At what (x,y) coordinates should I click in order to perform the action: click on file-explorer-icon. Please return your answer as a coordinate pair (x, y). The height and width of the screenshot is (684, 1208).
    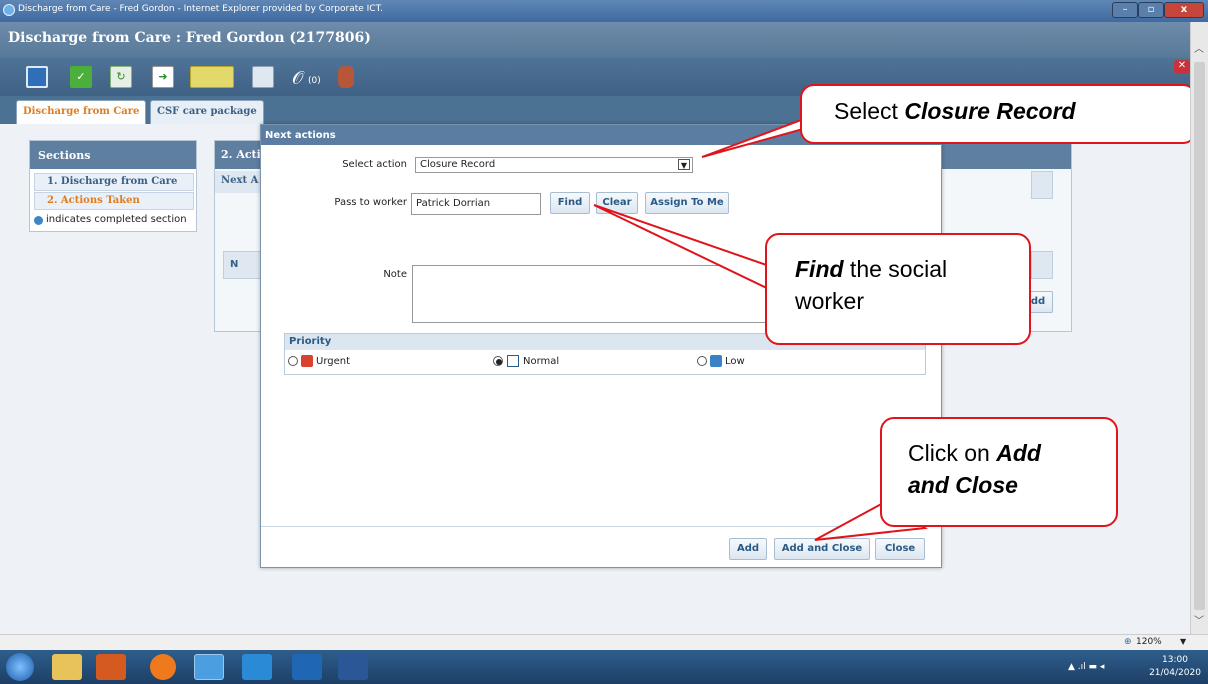
    Looking at the image, I should click on (67, 667).